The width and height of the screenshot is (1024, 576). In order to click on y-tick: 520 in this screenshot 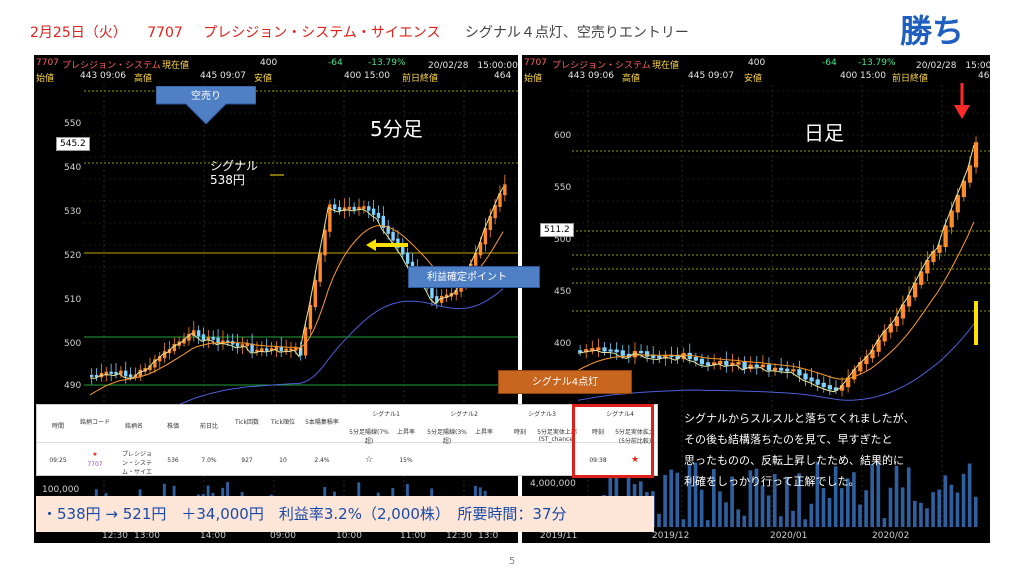, I will do `click(73, 256)`.